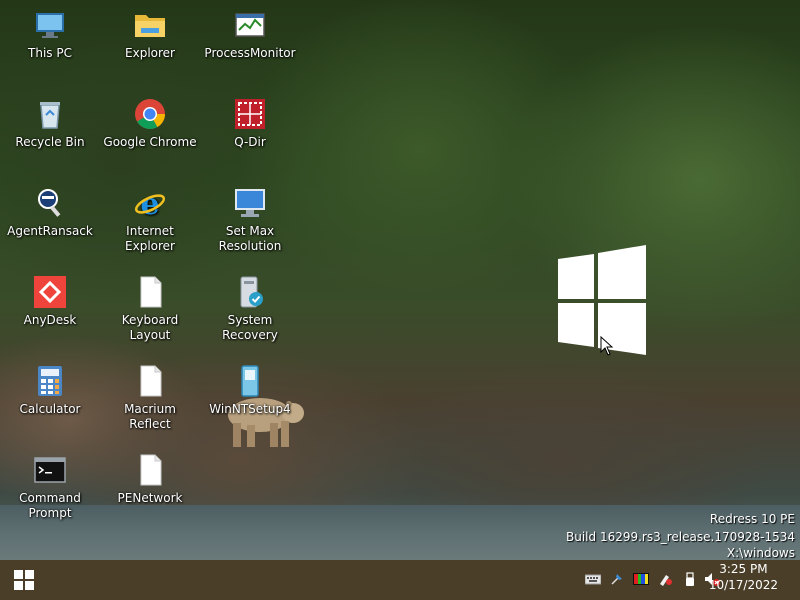 The width and height of the screenshot is (800, 600). I want to click on mouse-cursor-icon, so click(607, 346).